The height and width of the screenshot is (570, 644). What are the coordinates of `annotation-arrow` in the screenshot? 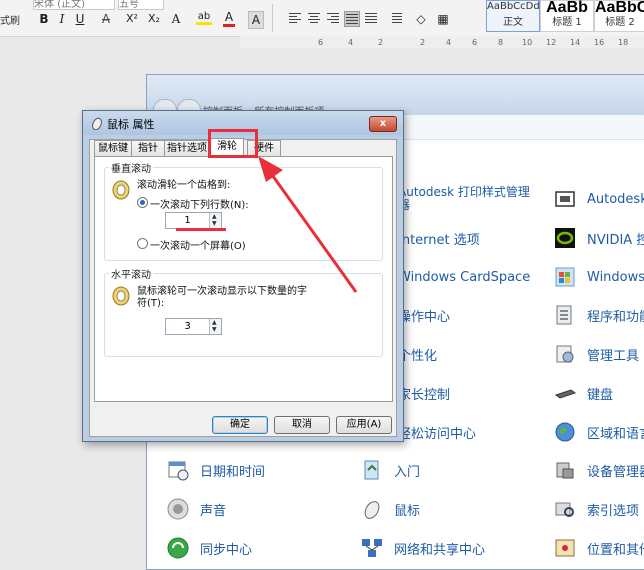 It's located at (308, 224).